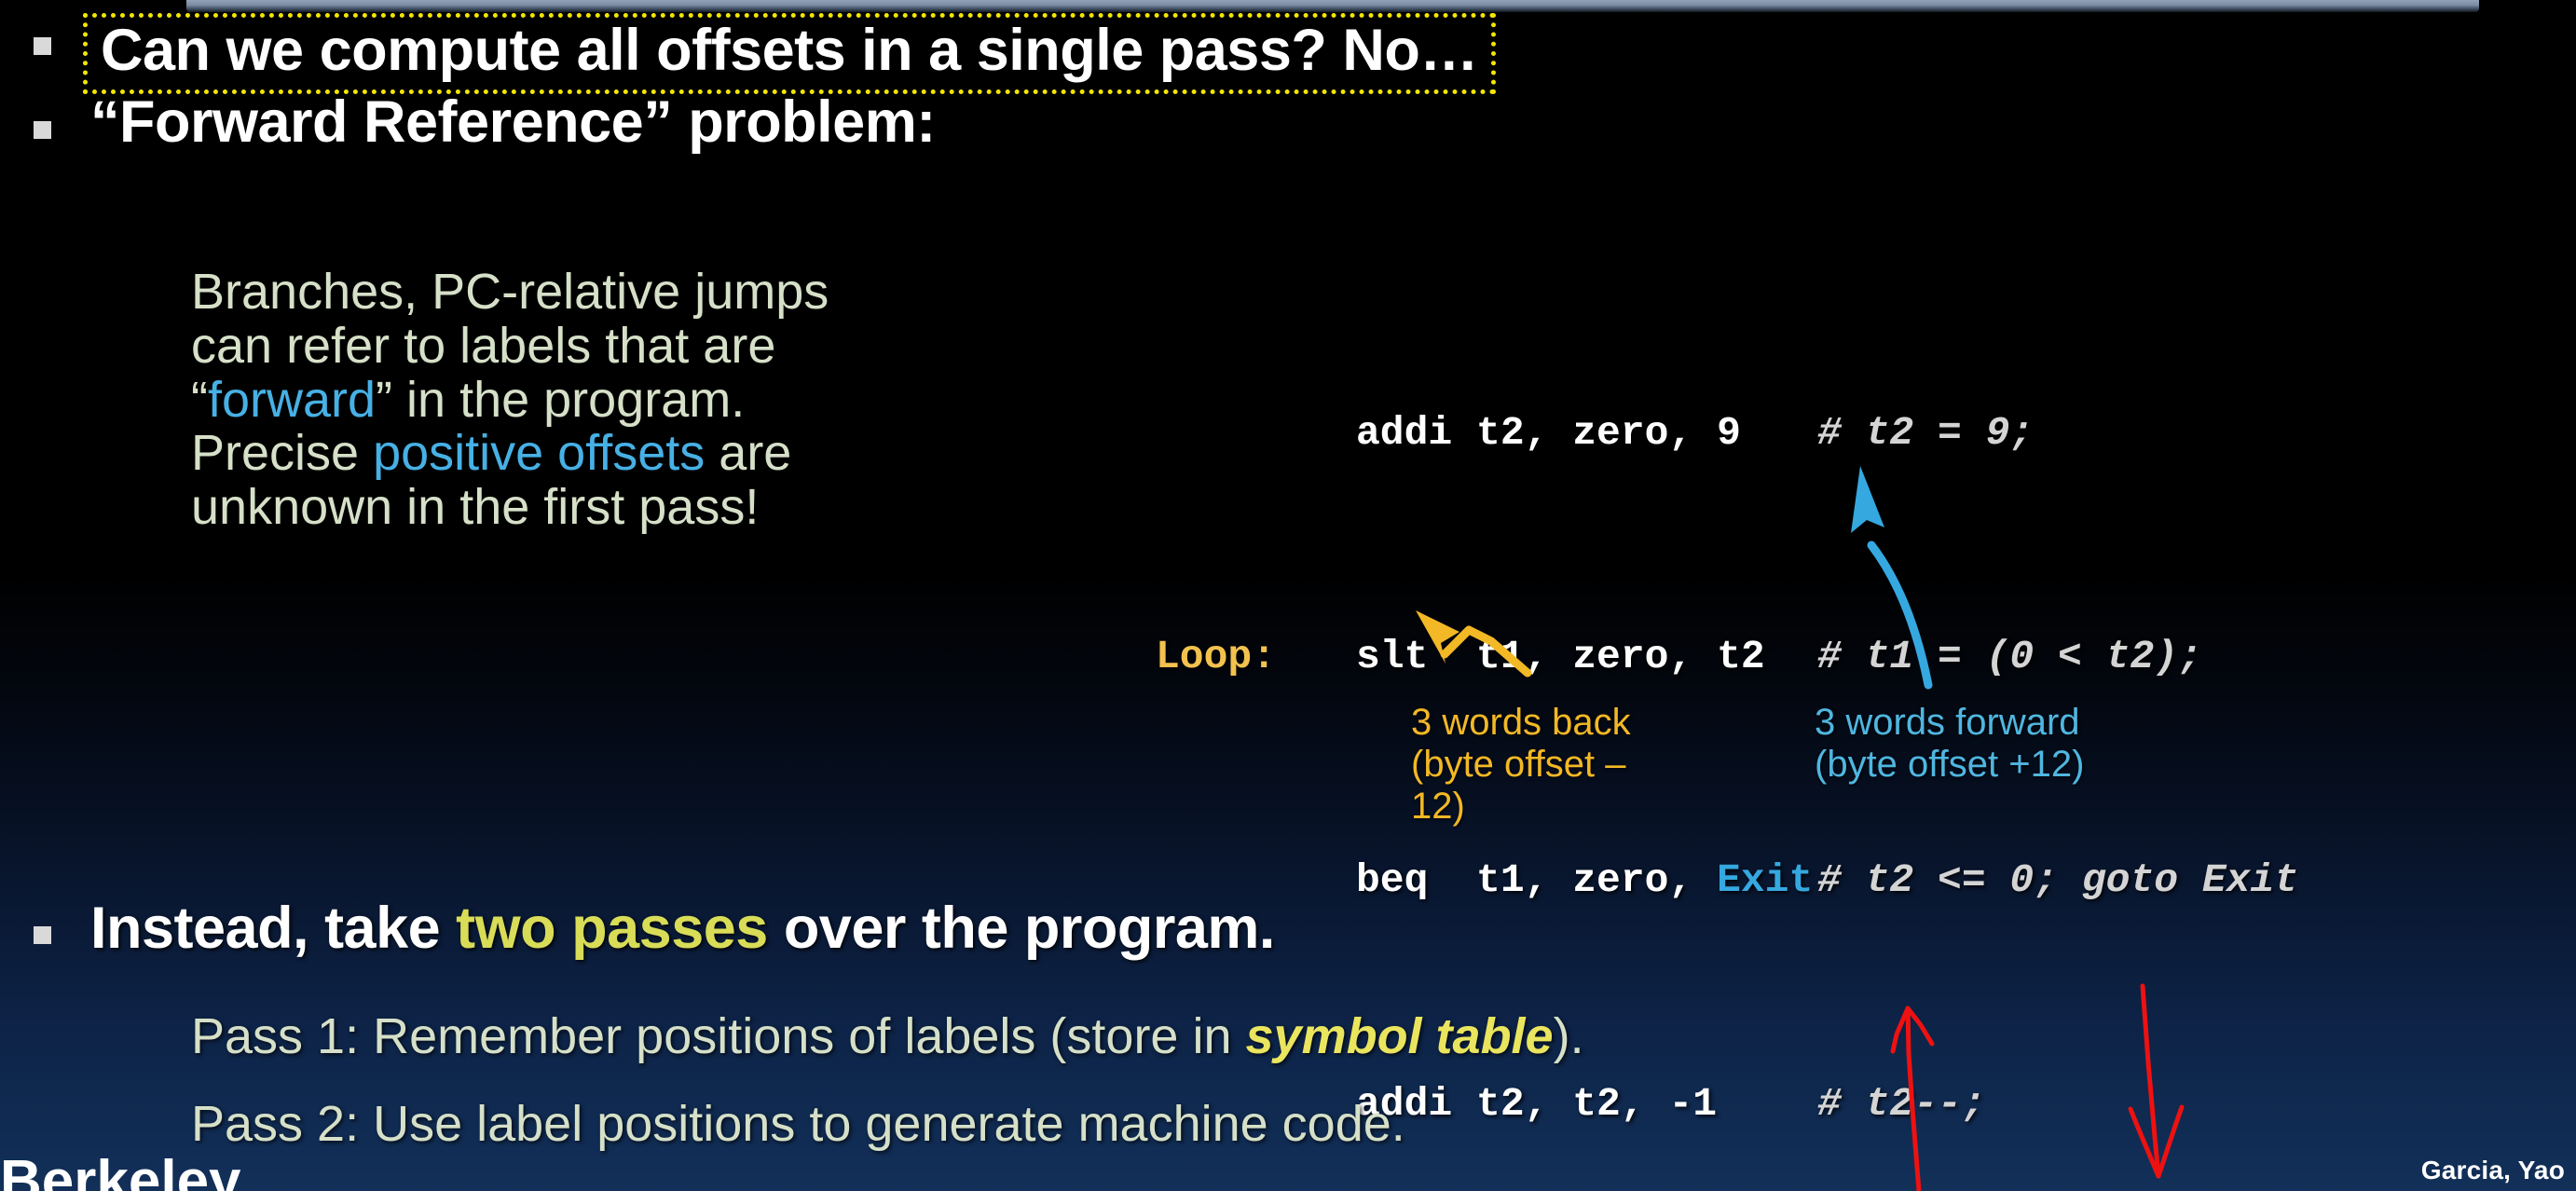 The height and width of the screenshot is (1191, 2576). What do you see at coordinates (1947, 723) in the screenshot?
I see `callout-forward-line-1: 3 words forward` at bounding box center [1947, 723].